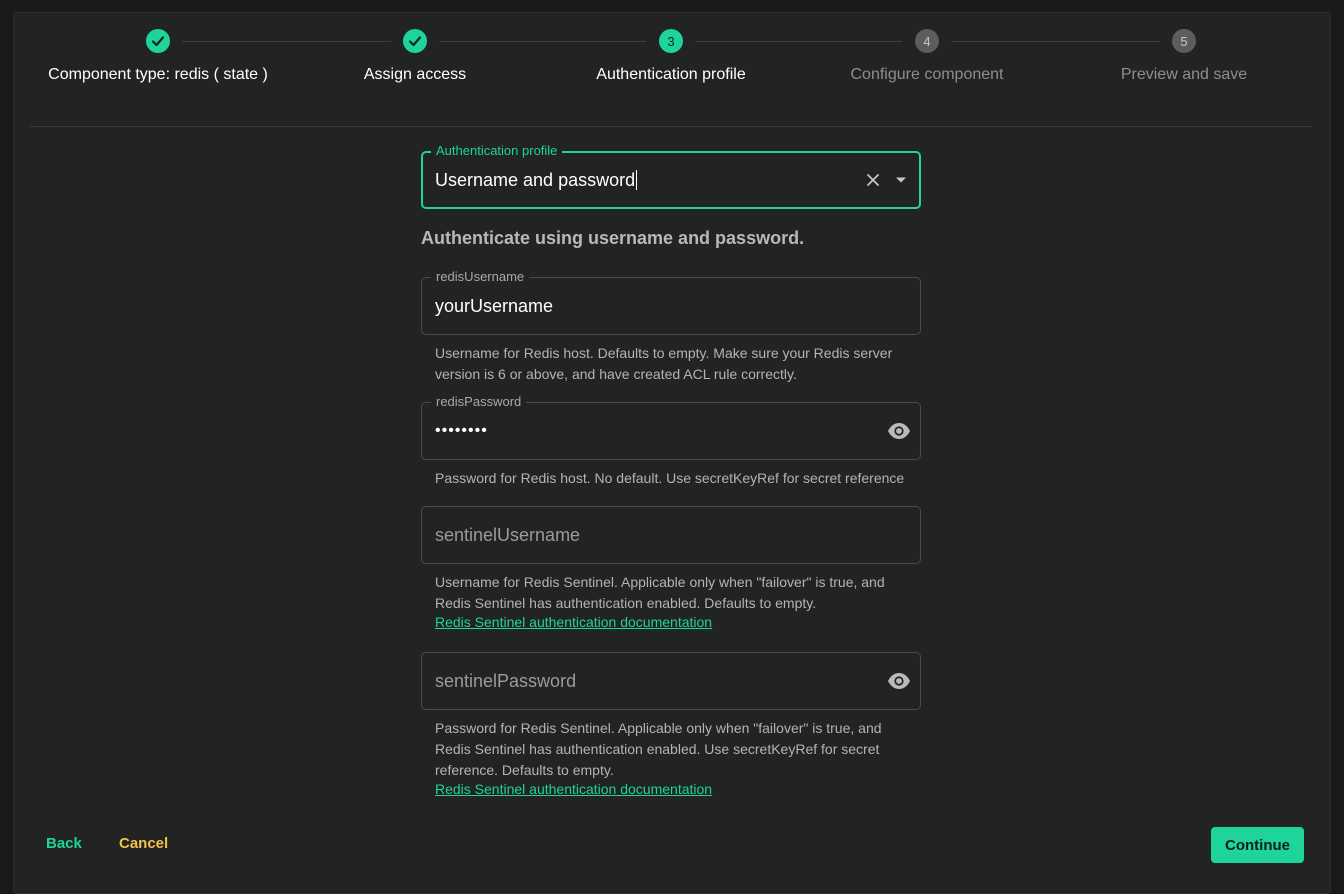 The height and width of the screenshot is (894, 1344). I want to click on text-caret, so click(637, 180).